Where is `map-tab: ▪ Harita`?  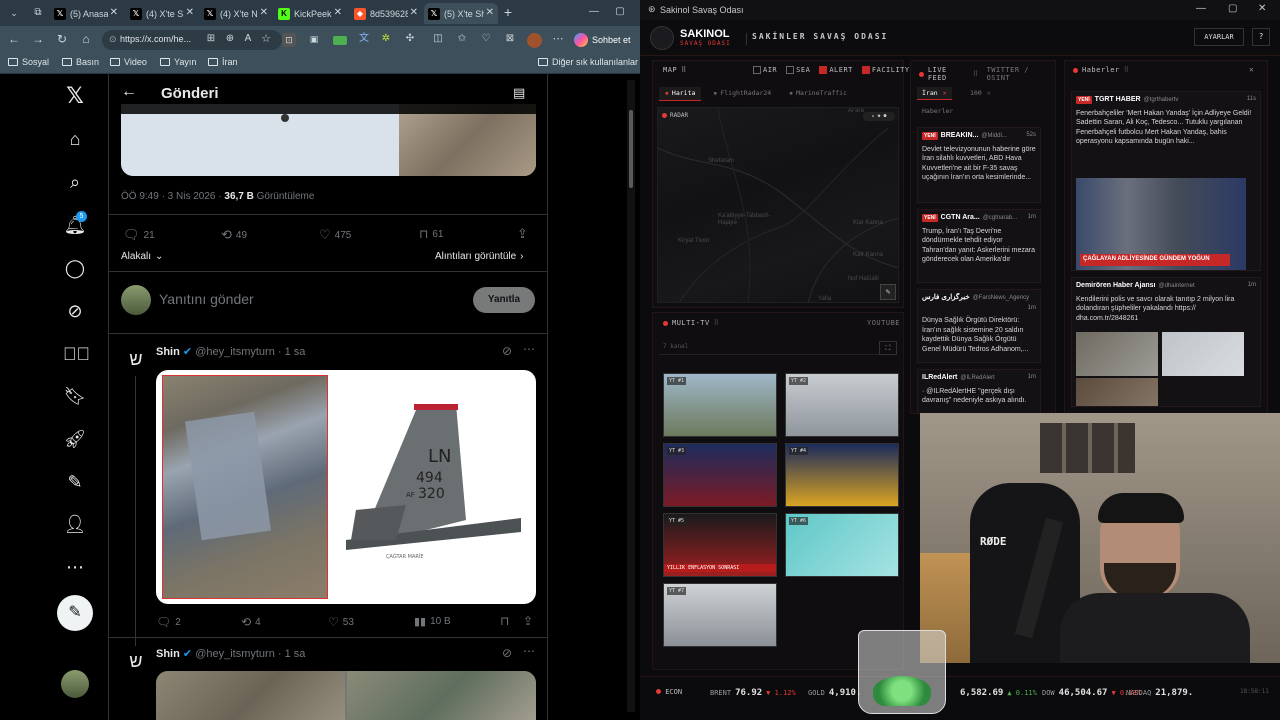
map-tab: ▪ Harita is located at coordinates (680, 94).